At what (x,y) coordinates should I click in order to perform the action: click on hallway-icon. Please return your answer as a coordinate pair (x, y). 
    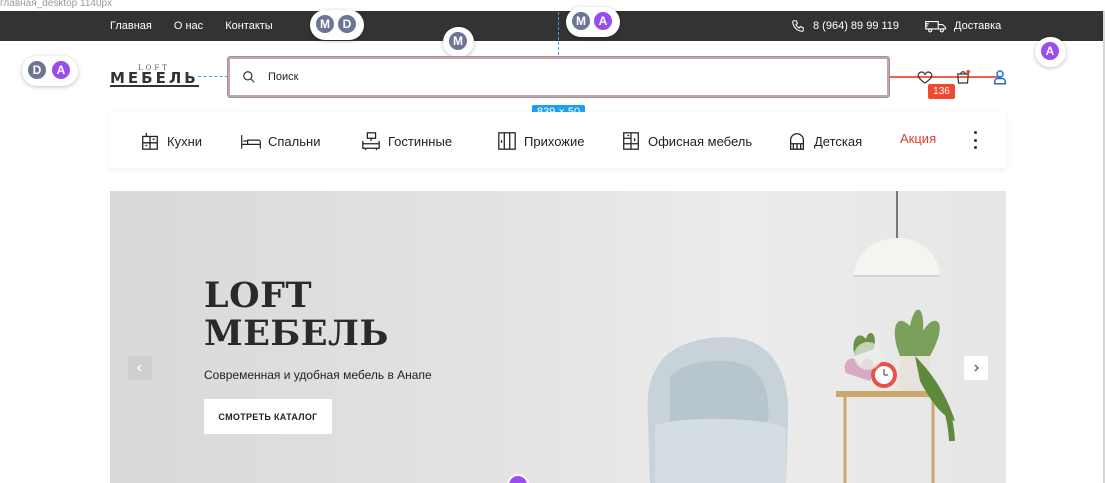
    Looking at the image, I should click on (507, 141).